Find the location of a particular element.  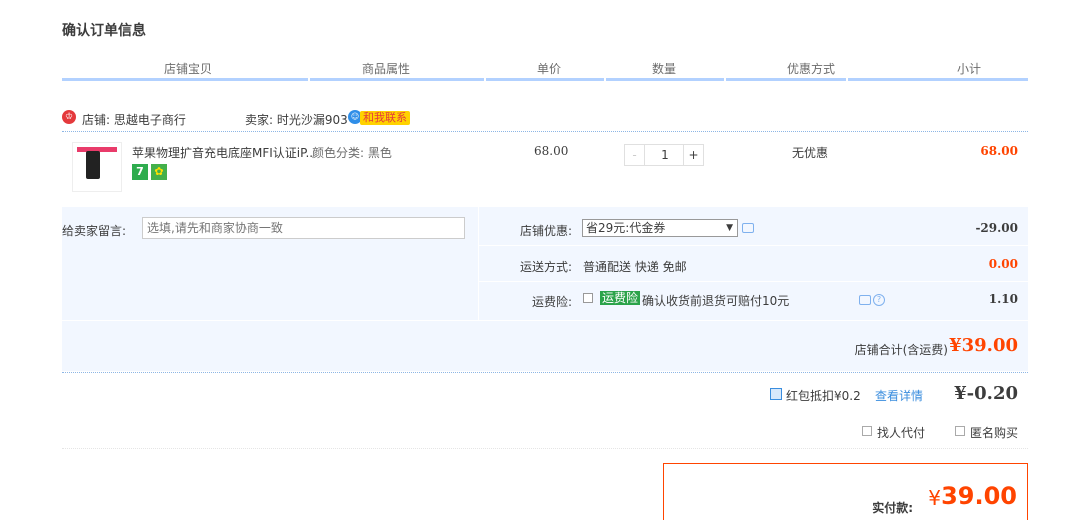

proxy-pay-checkbox is located at coordinates (867, 431).